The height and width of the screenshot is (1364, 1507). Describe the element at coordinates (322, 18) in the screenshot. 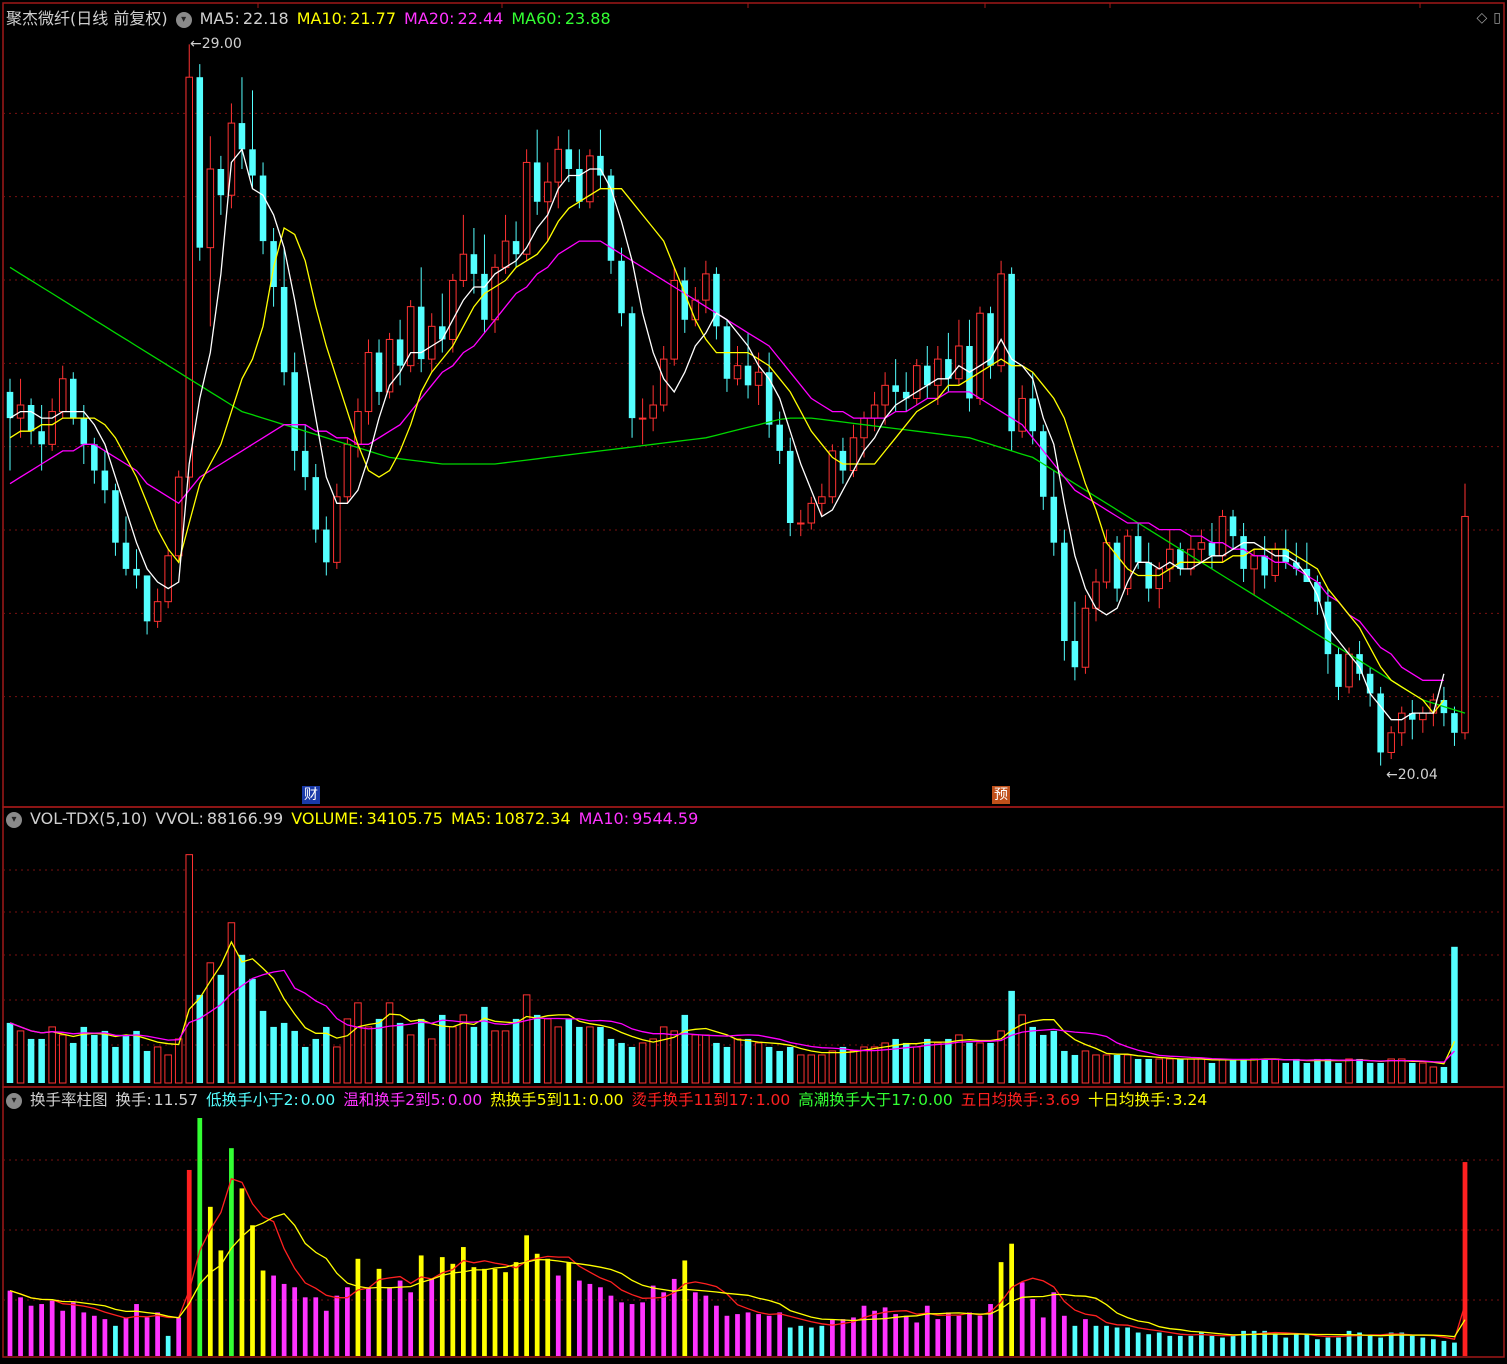

I see `ma10-label: MA10:` at that location.